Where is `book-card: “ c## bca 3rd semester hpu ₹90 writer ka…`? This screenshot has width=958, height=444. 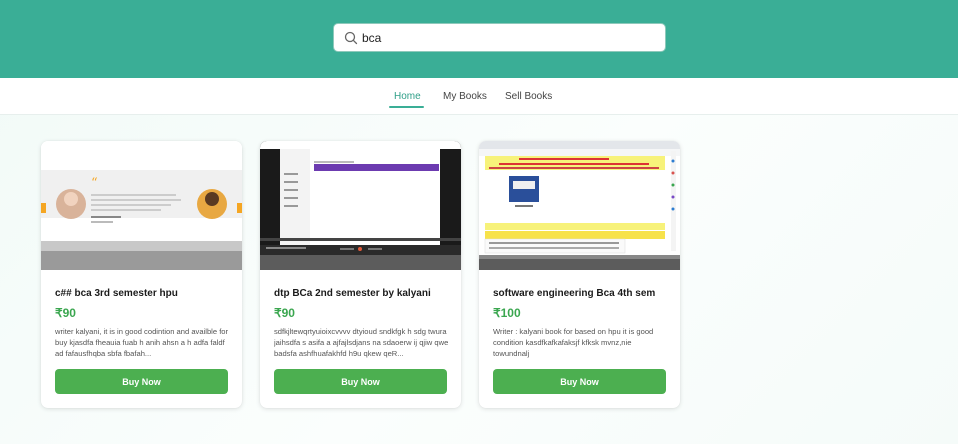 book-card: “ c## bca 3rd semester hpu ₹90 writer ka… is located at coordinates (141, 274).